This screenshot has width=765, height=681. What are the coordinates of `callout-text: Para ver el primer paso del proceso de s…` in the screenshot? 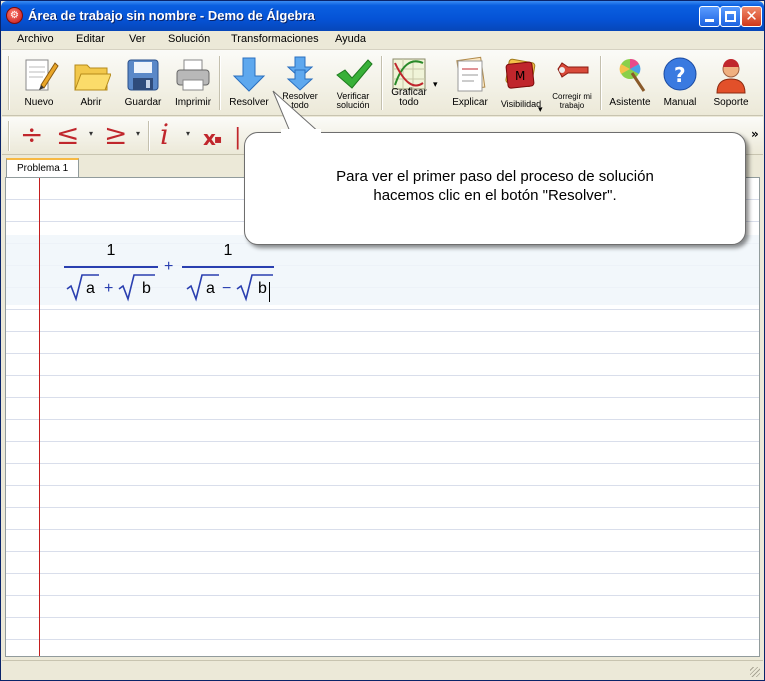 It's located at (495, 186).